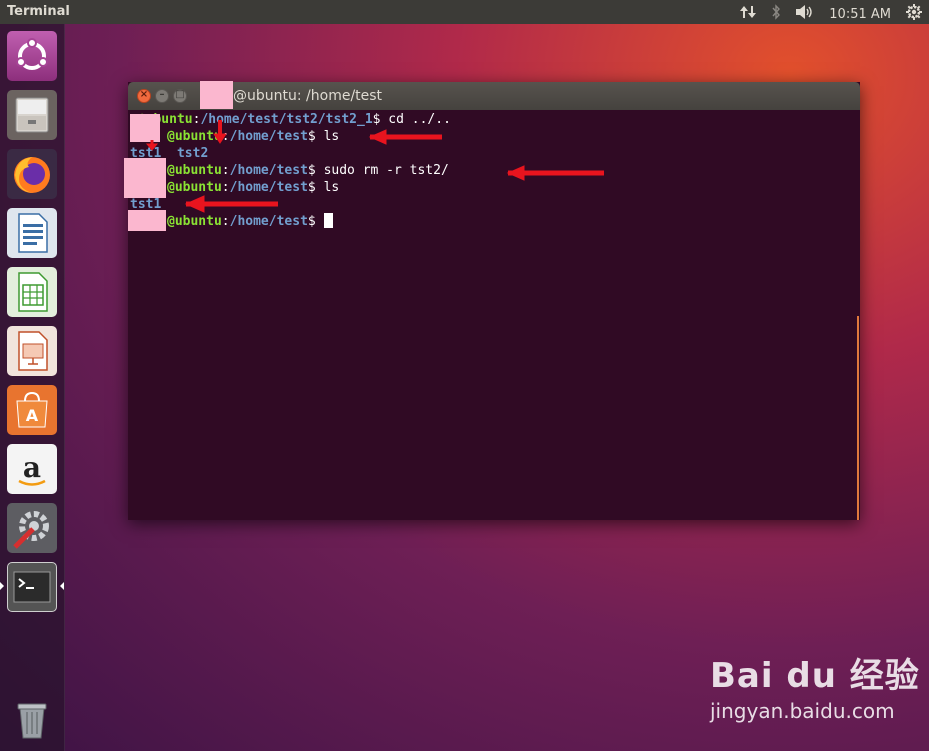 The width and height of the screenshot is (929, 751). What do you see at coordinates (776, 14) in the screenshot?
I see `bluetooth-icon` at bounding box center [776, 14].